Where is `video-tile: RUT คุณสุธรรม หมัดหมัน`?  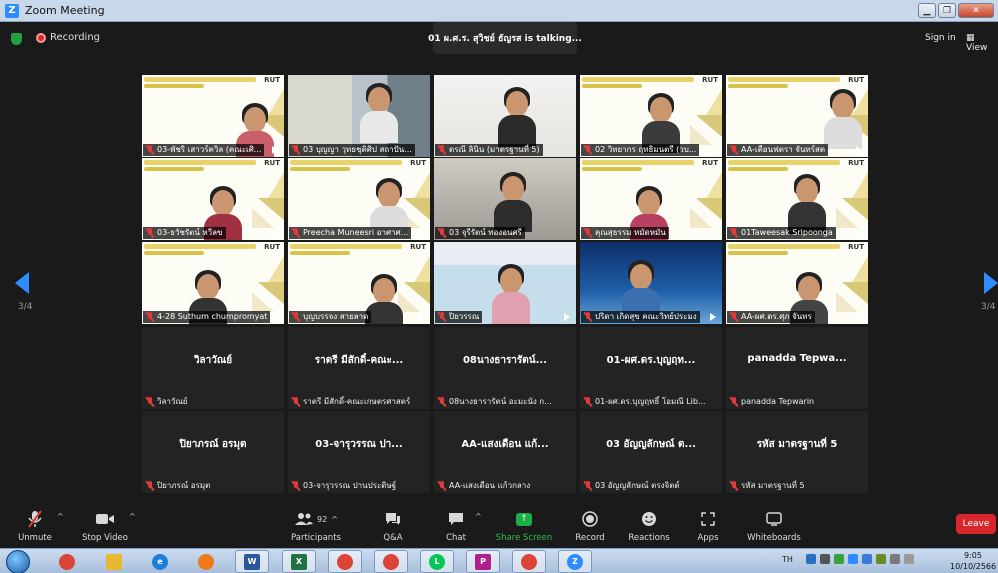 video-tile: RUT คุณสุธรรม หมัดหมัน is located at coordinates (651, 199).